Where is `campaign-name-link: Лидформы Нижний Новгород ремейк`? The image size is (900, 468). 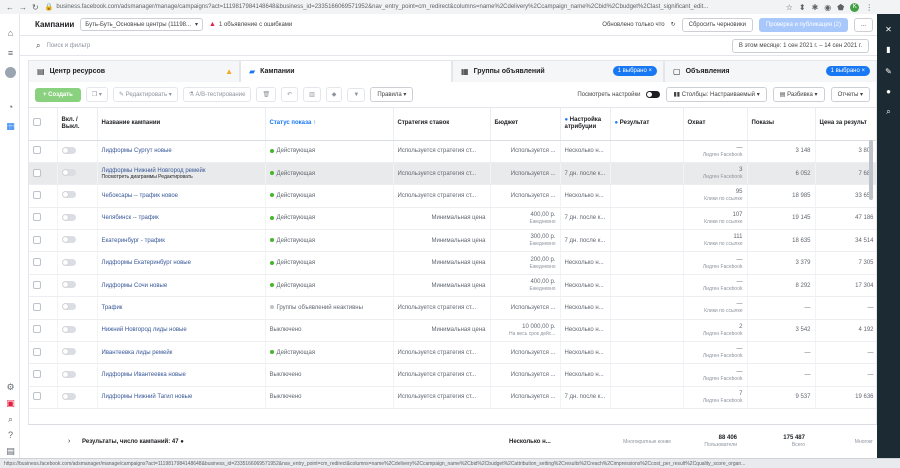 campaign-name-link: Лидформы Нижний Новгород ремейк is located at coordinates (154, 171).